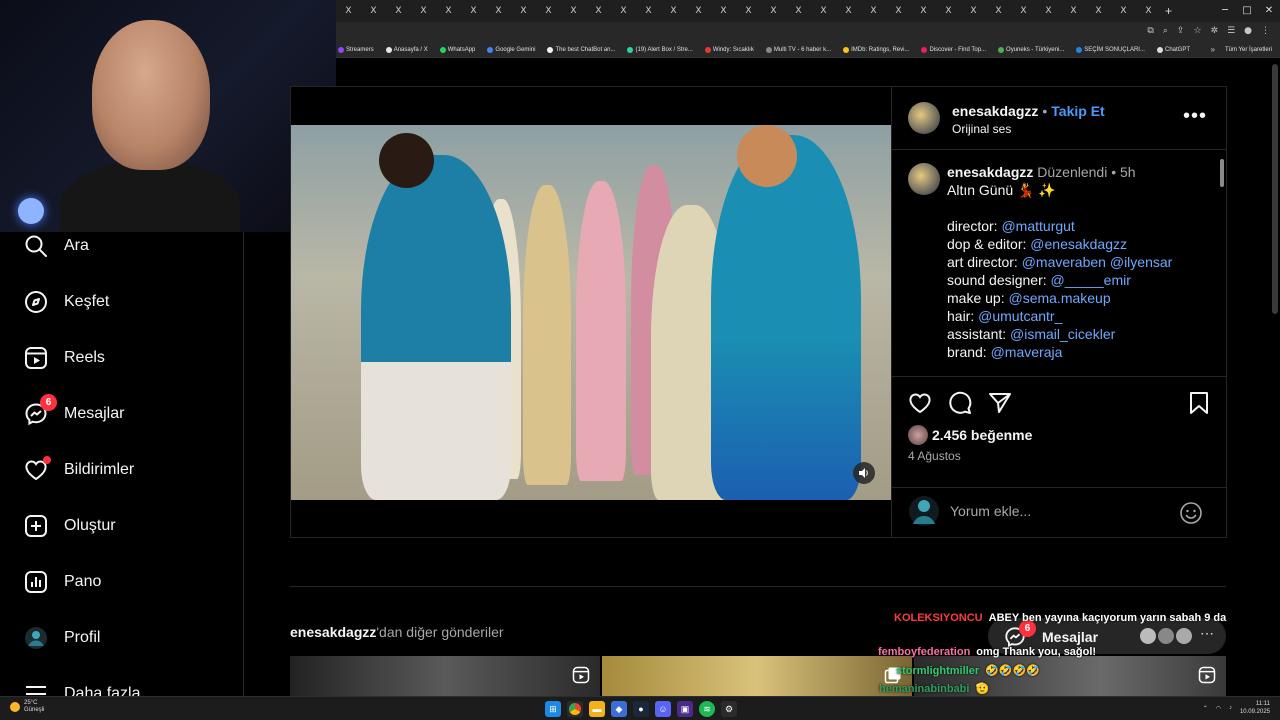  Describe the element at coordinates (1225, 11) in the screenshot. I see `minimize-icon: ─` at that location.